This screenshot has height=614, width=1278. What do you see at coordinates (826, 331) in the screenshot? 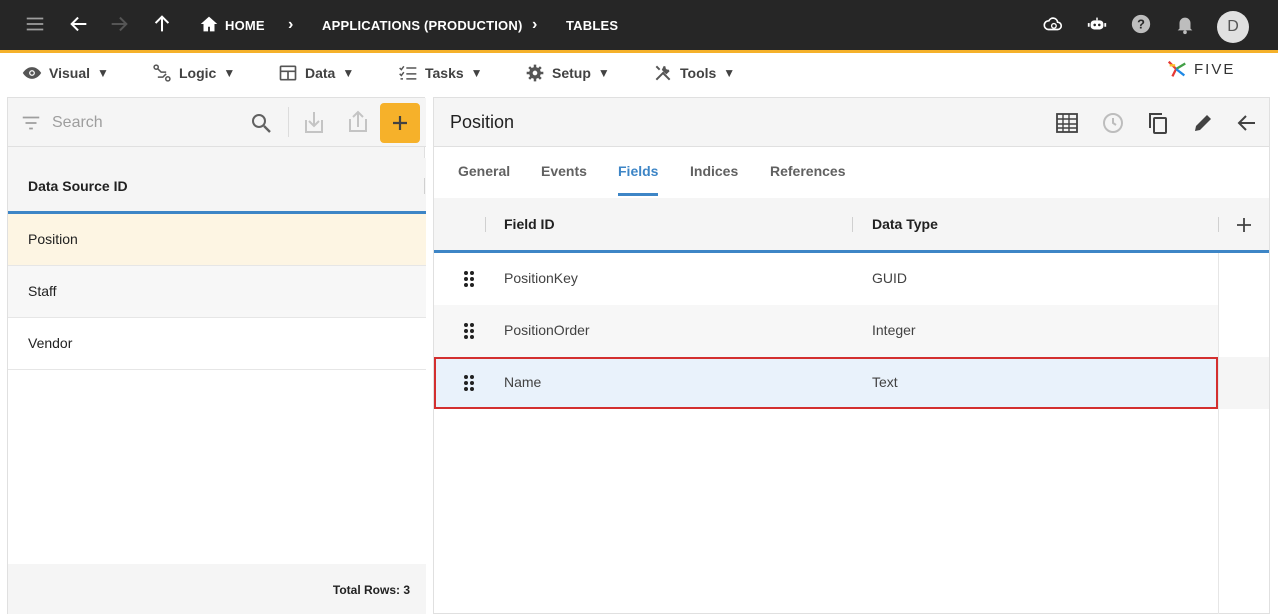
I see `row-body: PositionOrder Integer` at bounding box center [826, 331].